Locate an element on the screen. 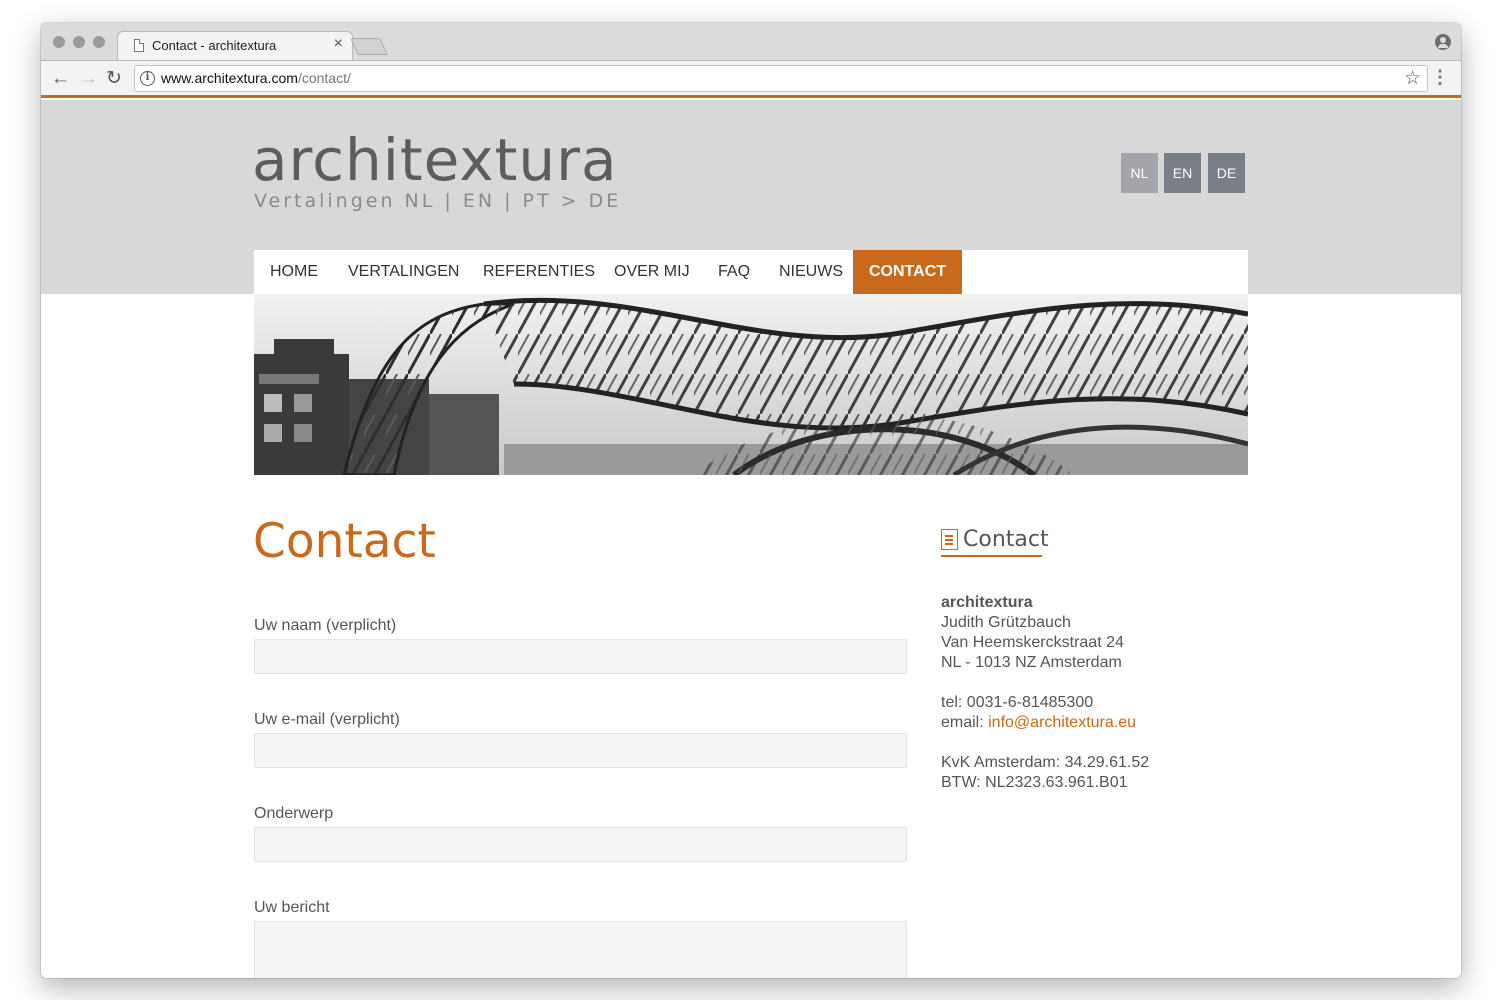 Image resolution: width=1500 pixels, height=1000 pixels. browser-tab: Contact - architextura × is located at coordinates (235, 45).